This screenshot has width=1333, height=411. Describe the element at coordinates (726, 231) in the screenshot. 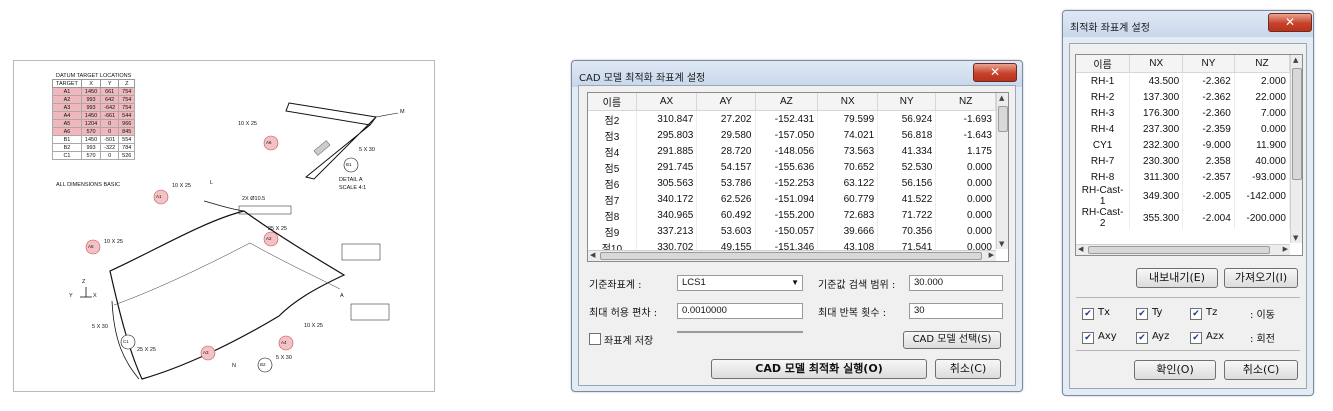

I see `table-cell: 53.603` at that location.